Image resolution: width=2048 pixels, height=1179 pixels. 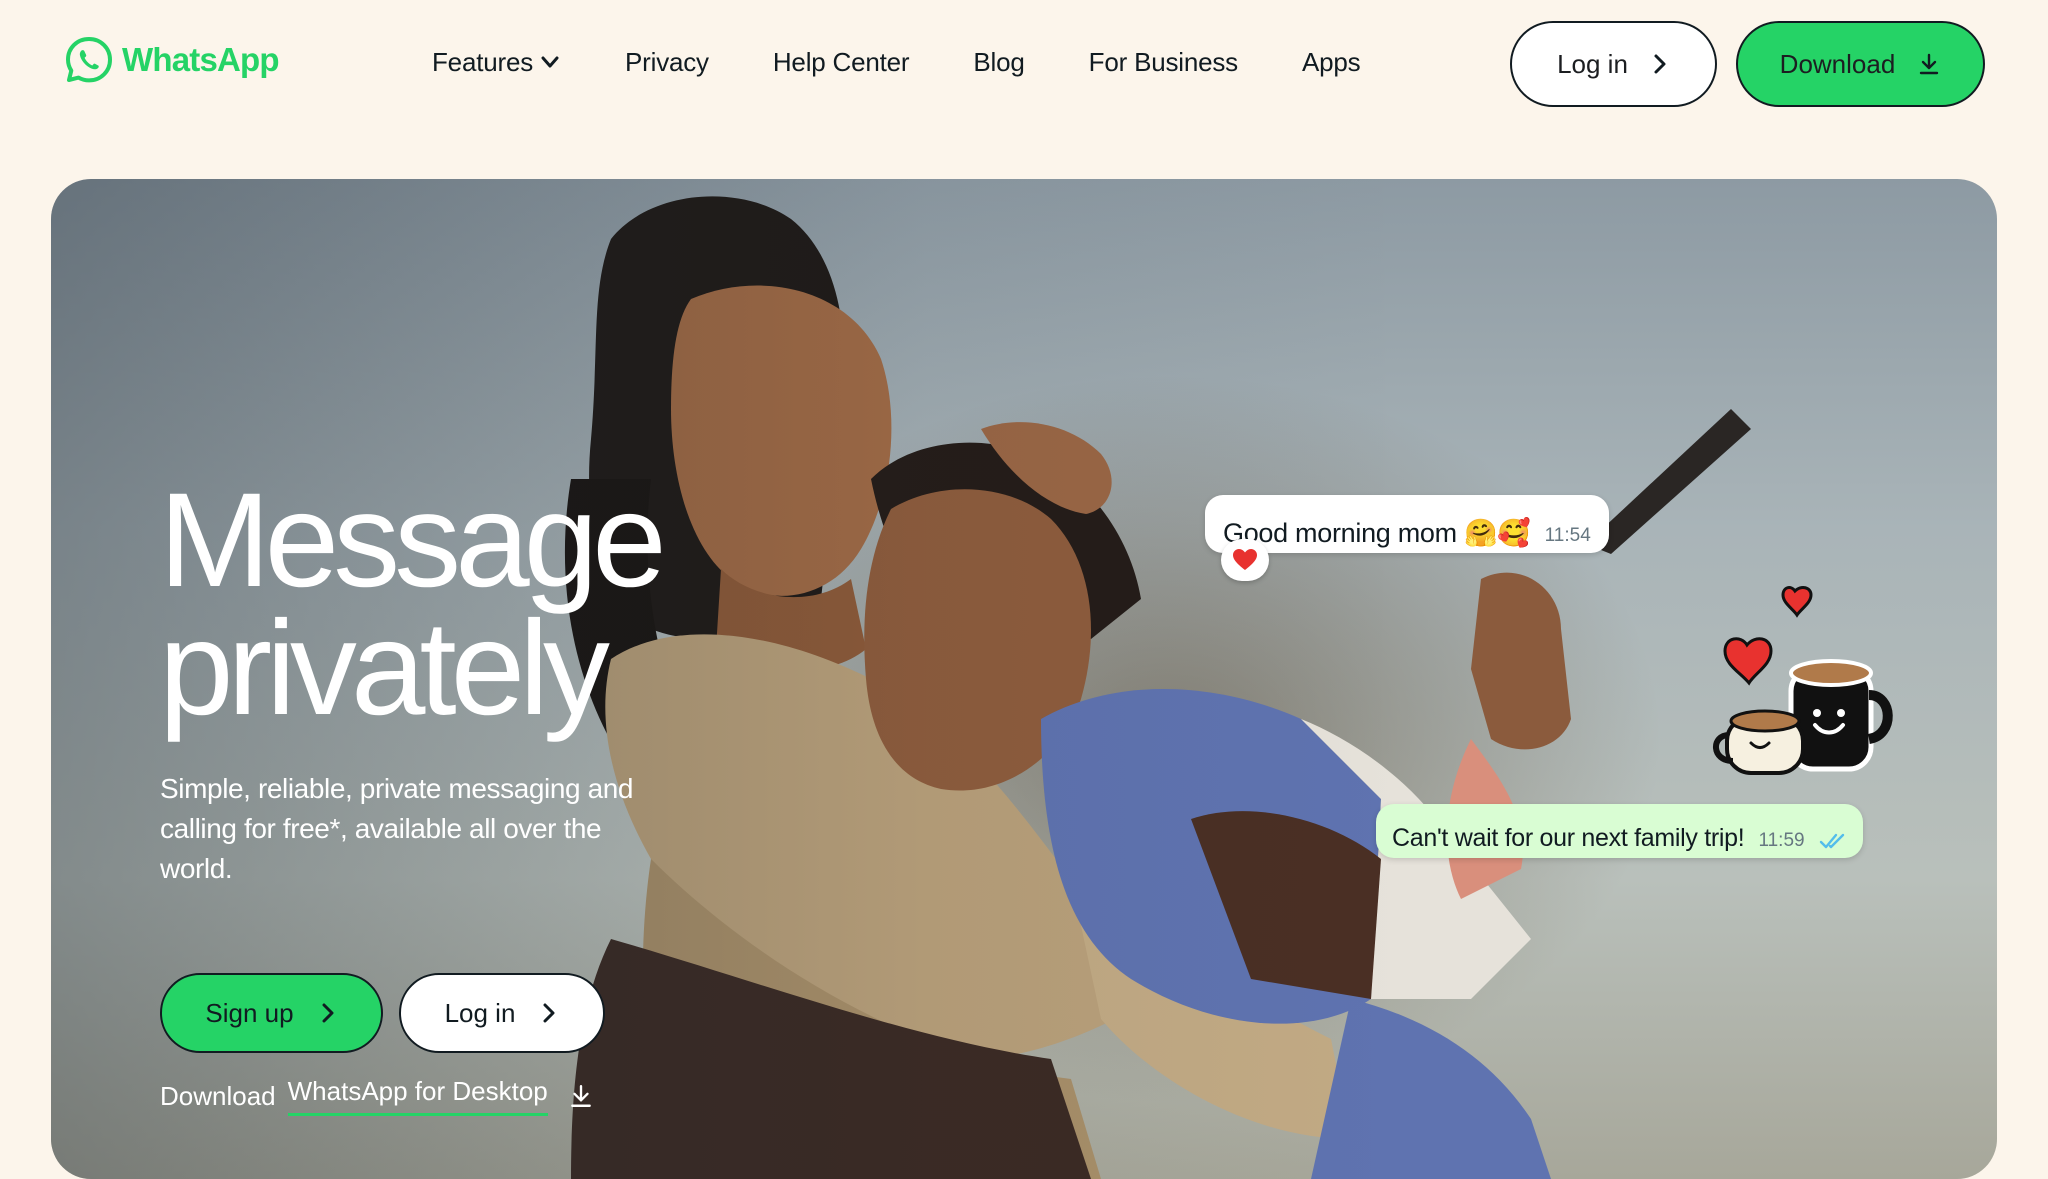 I want to click on heart-icon, so click(x=1245, y=559).